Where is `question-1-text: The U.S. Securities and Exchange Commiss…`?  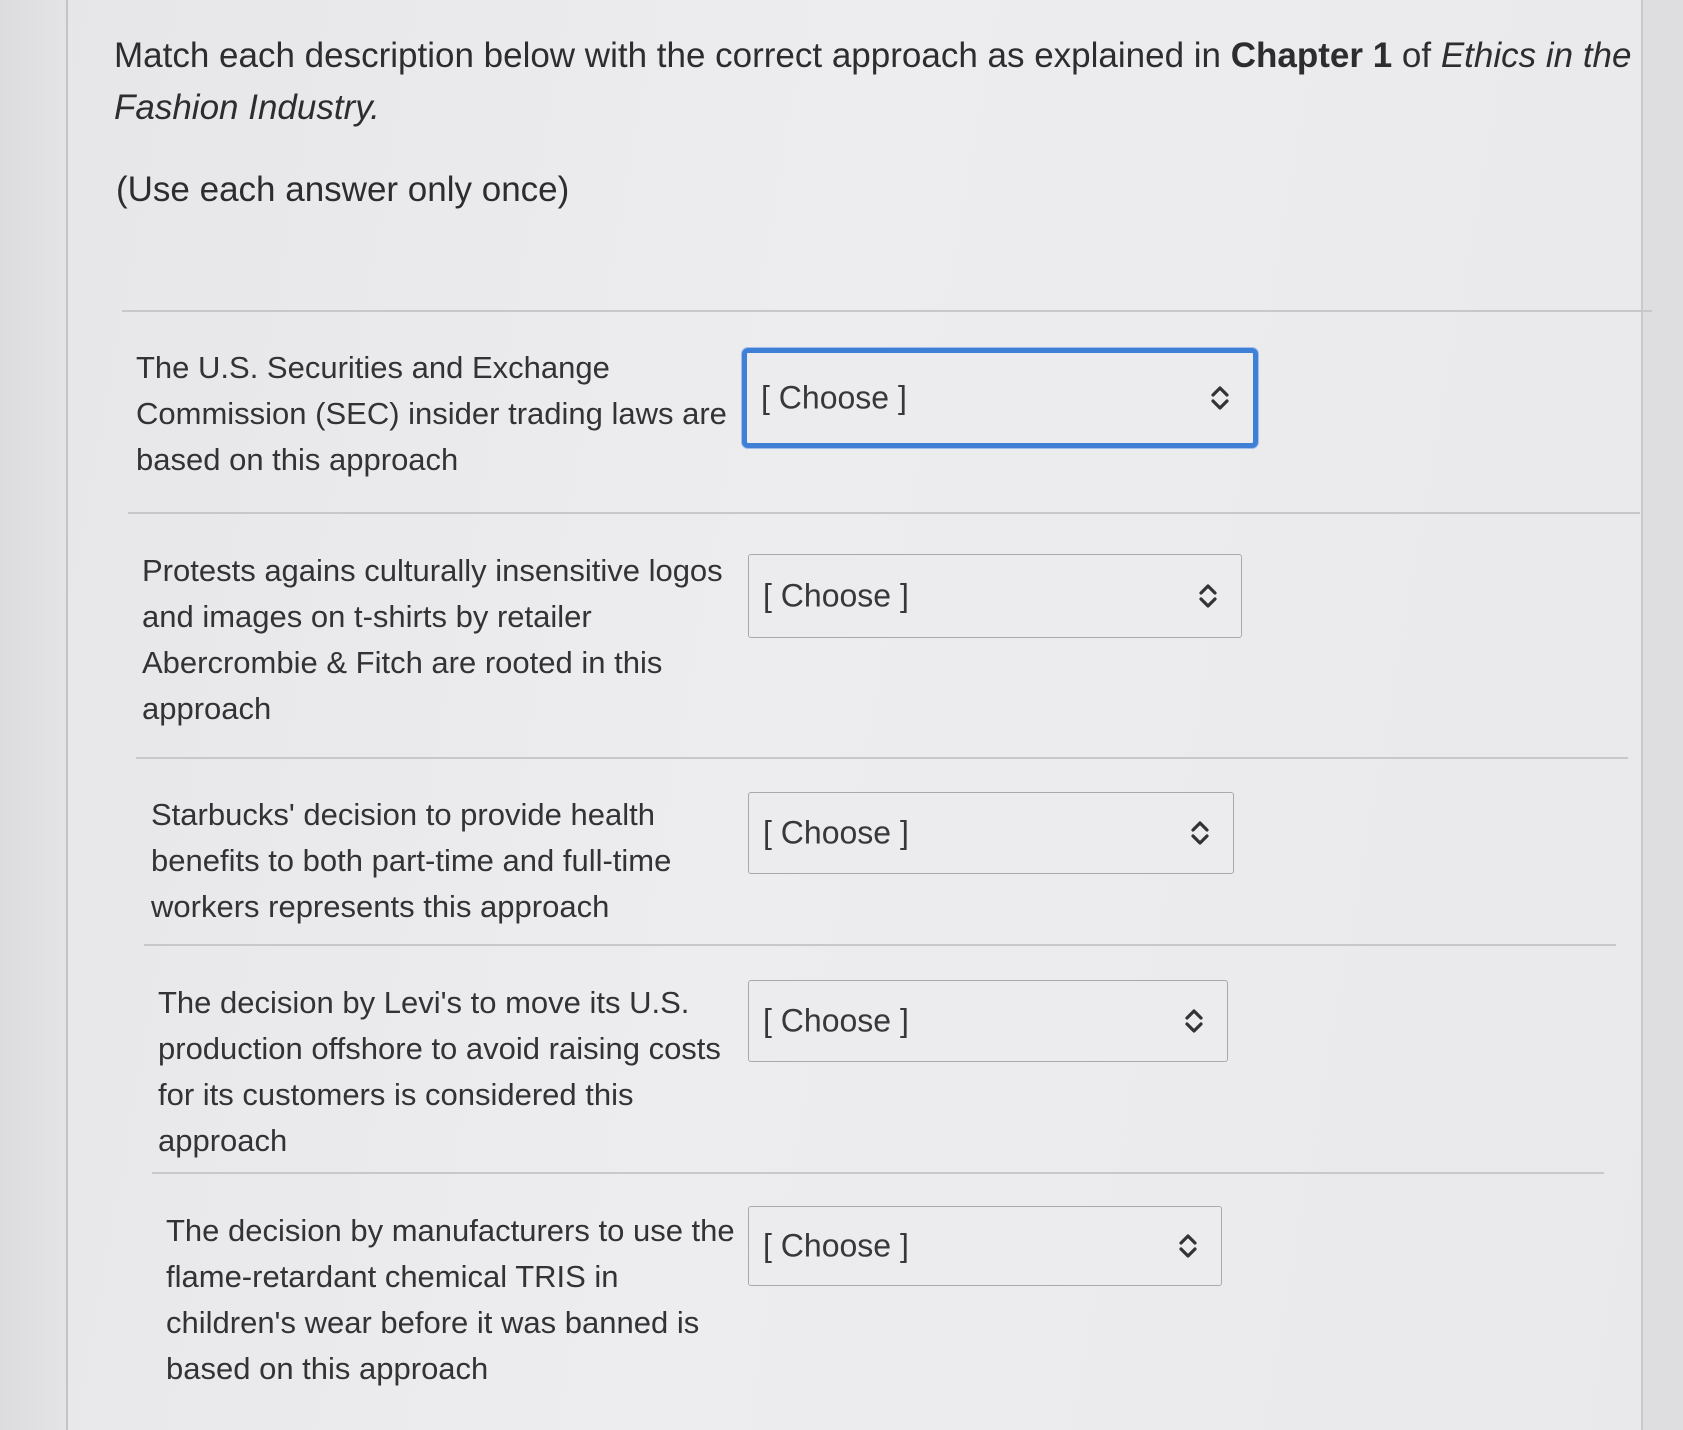 question-1-text: The U.S. Securities and Exchange Commiss… is located at coordinates (431, 413).